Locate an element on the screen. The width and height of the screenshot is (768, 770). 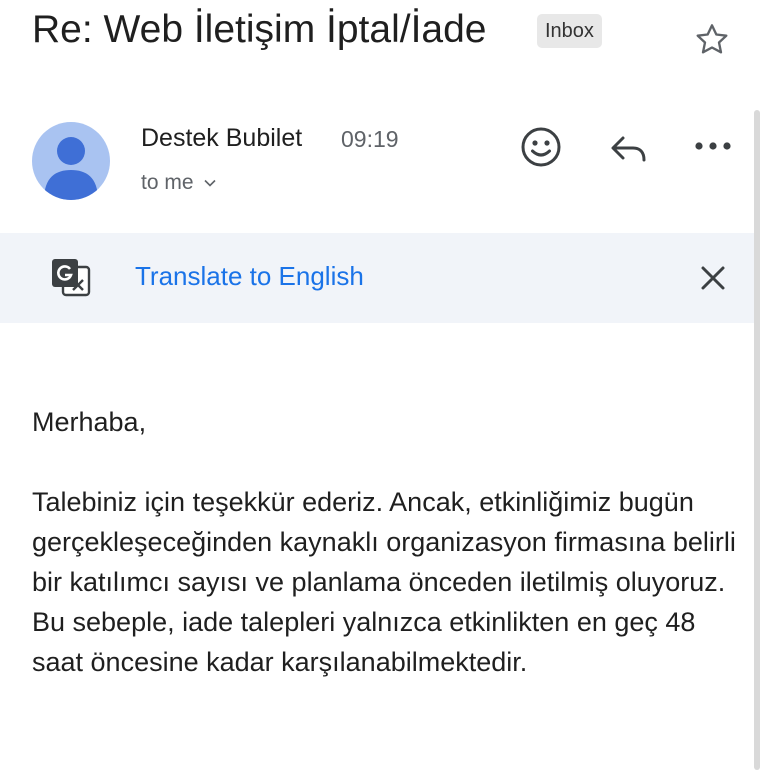
close-translate-button is located at coordinates (713, 278).